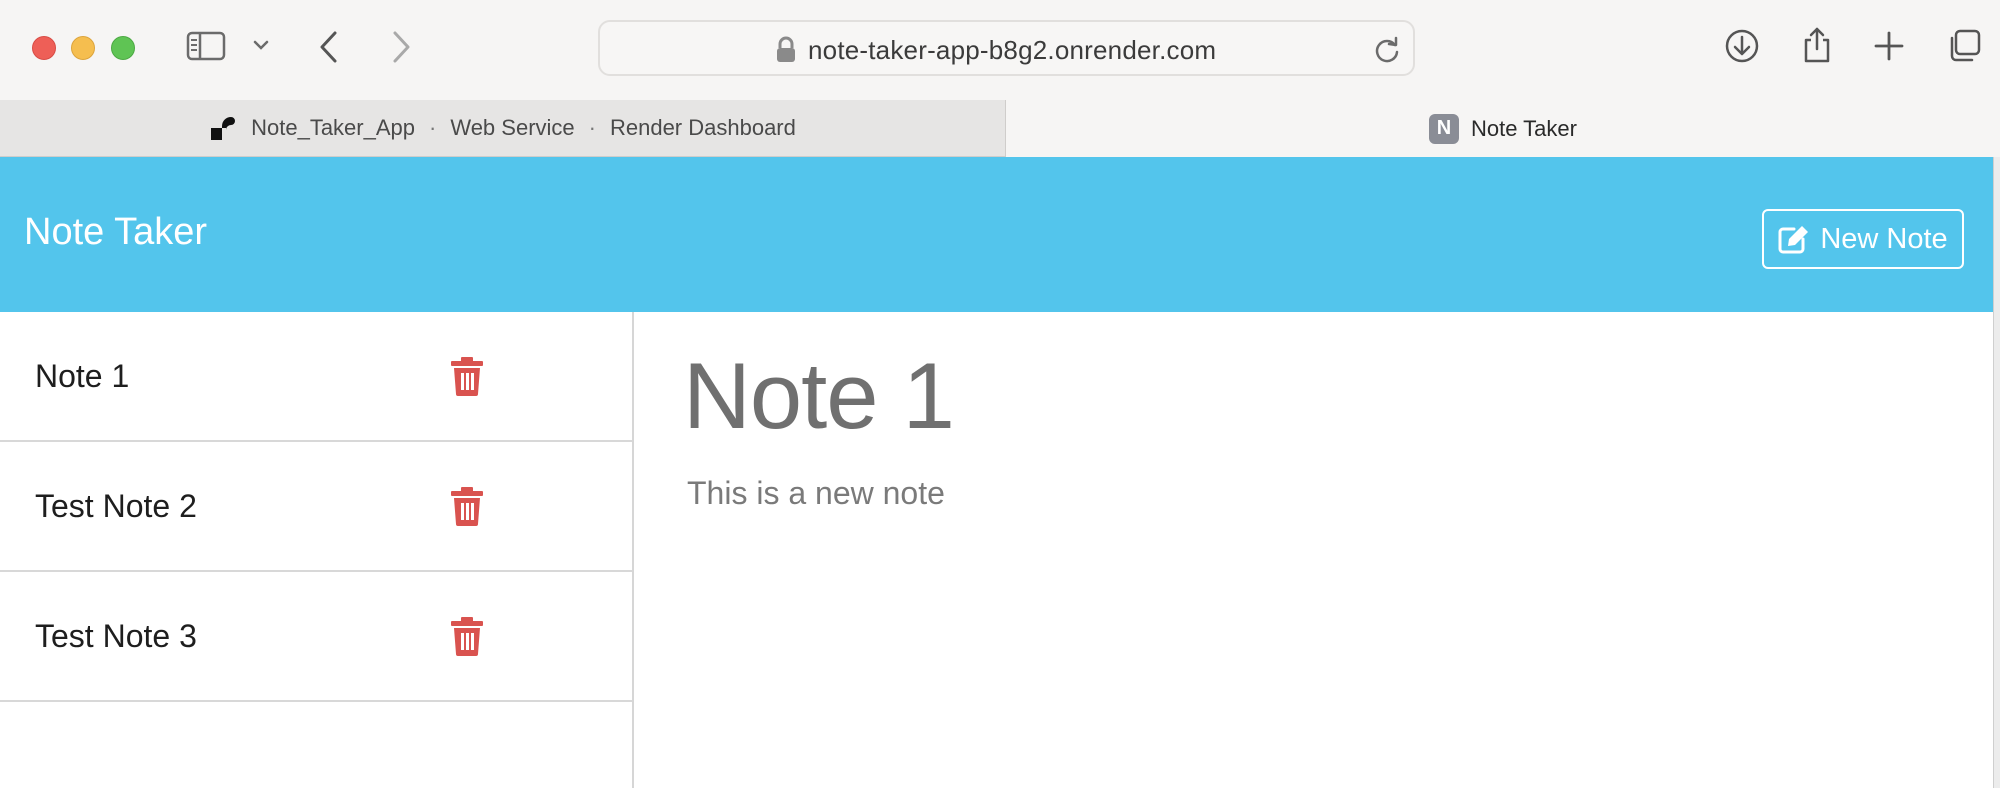  I want to click on zoom-window-button, so click(123, 48).